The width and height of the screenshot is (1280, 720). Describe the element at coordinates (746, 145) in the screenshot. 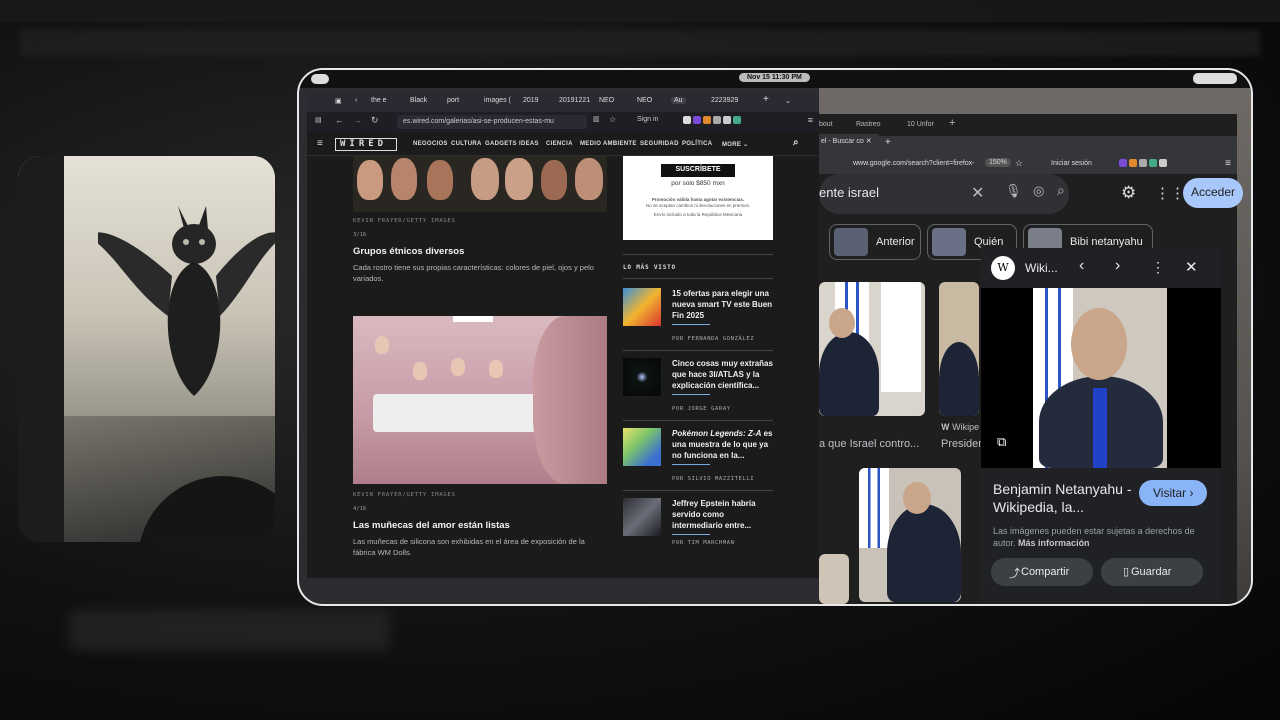

I see `chevron-down-icon: ⌄` at that location.